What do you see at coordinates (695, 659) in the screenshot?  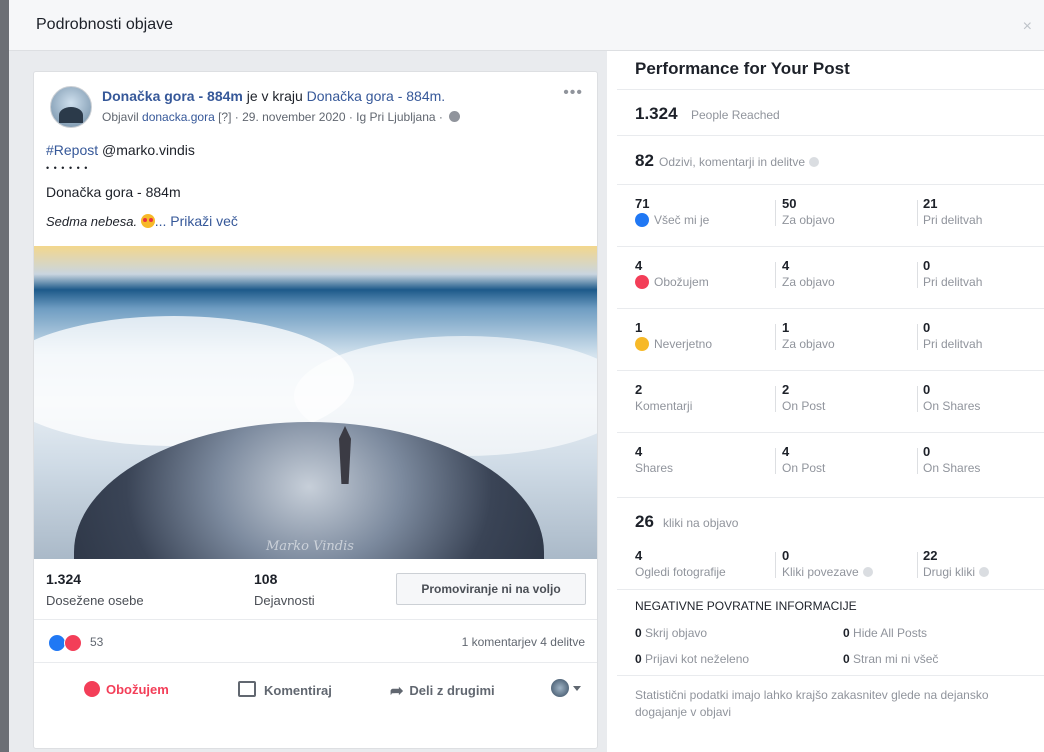 I see `neg-report-spam-label: Prijavi kot neželeno` at bounding box center [695, 659].